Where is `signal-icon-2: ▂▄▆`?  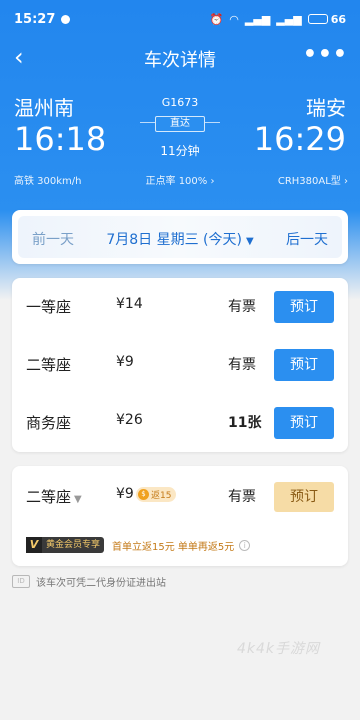 signal-icon-2: ▂▄▆ is located at coordinates (289, 19).